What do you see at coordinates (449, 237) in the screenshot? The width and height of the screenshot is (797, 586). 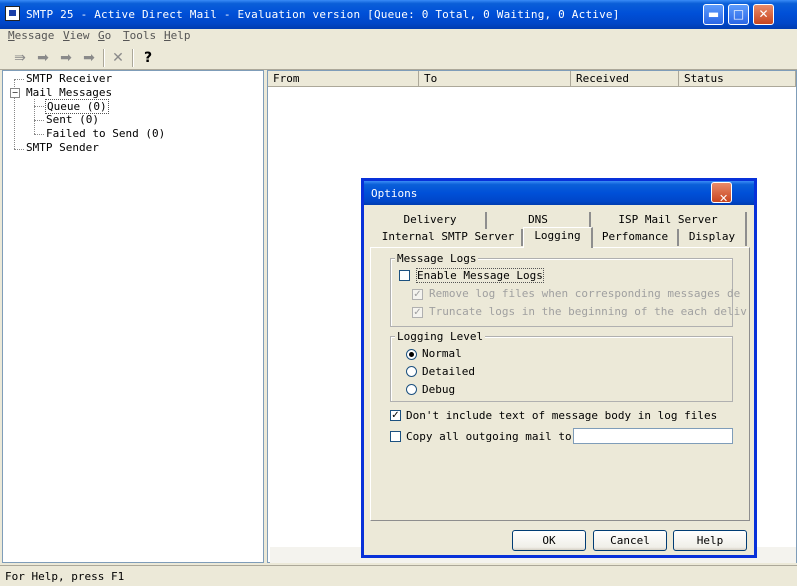 I see `tab-internal-smtp-server: Internal SMTP Server` at bounding box center [449, 237].